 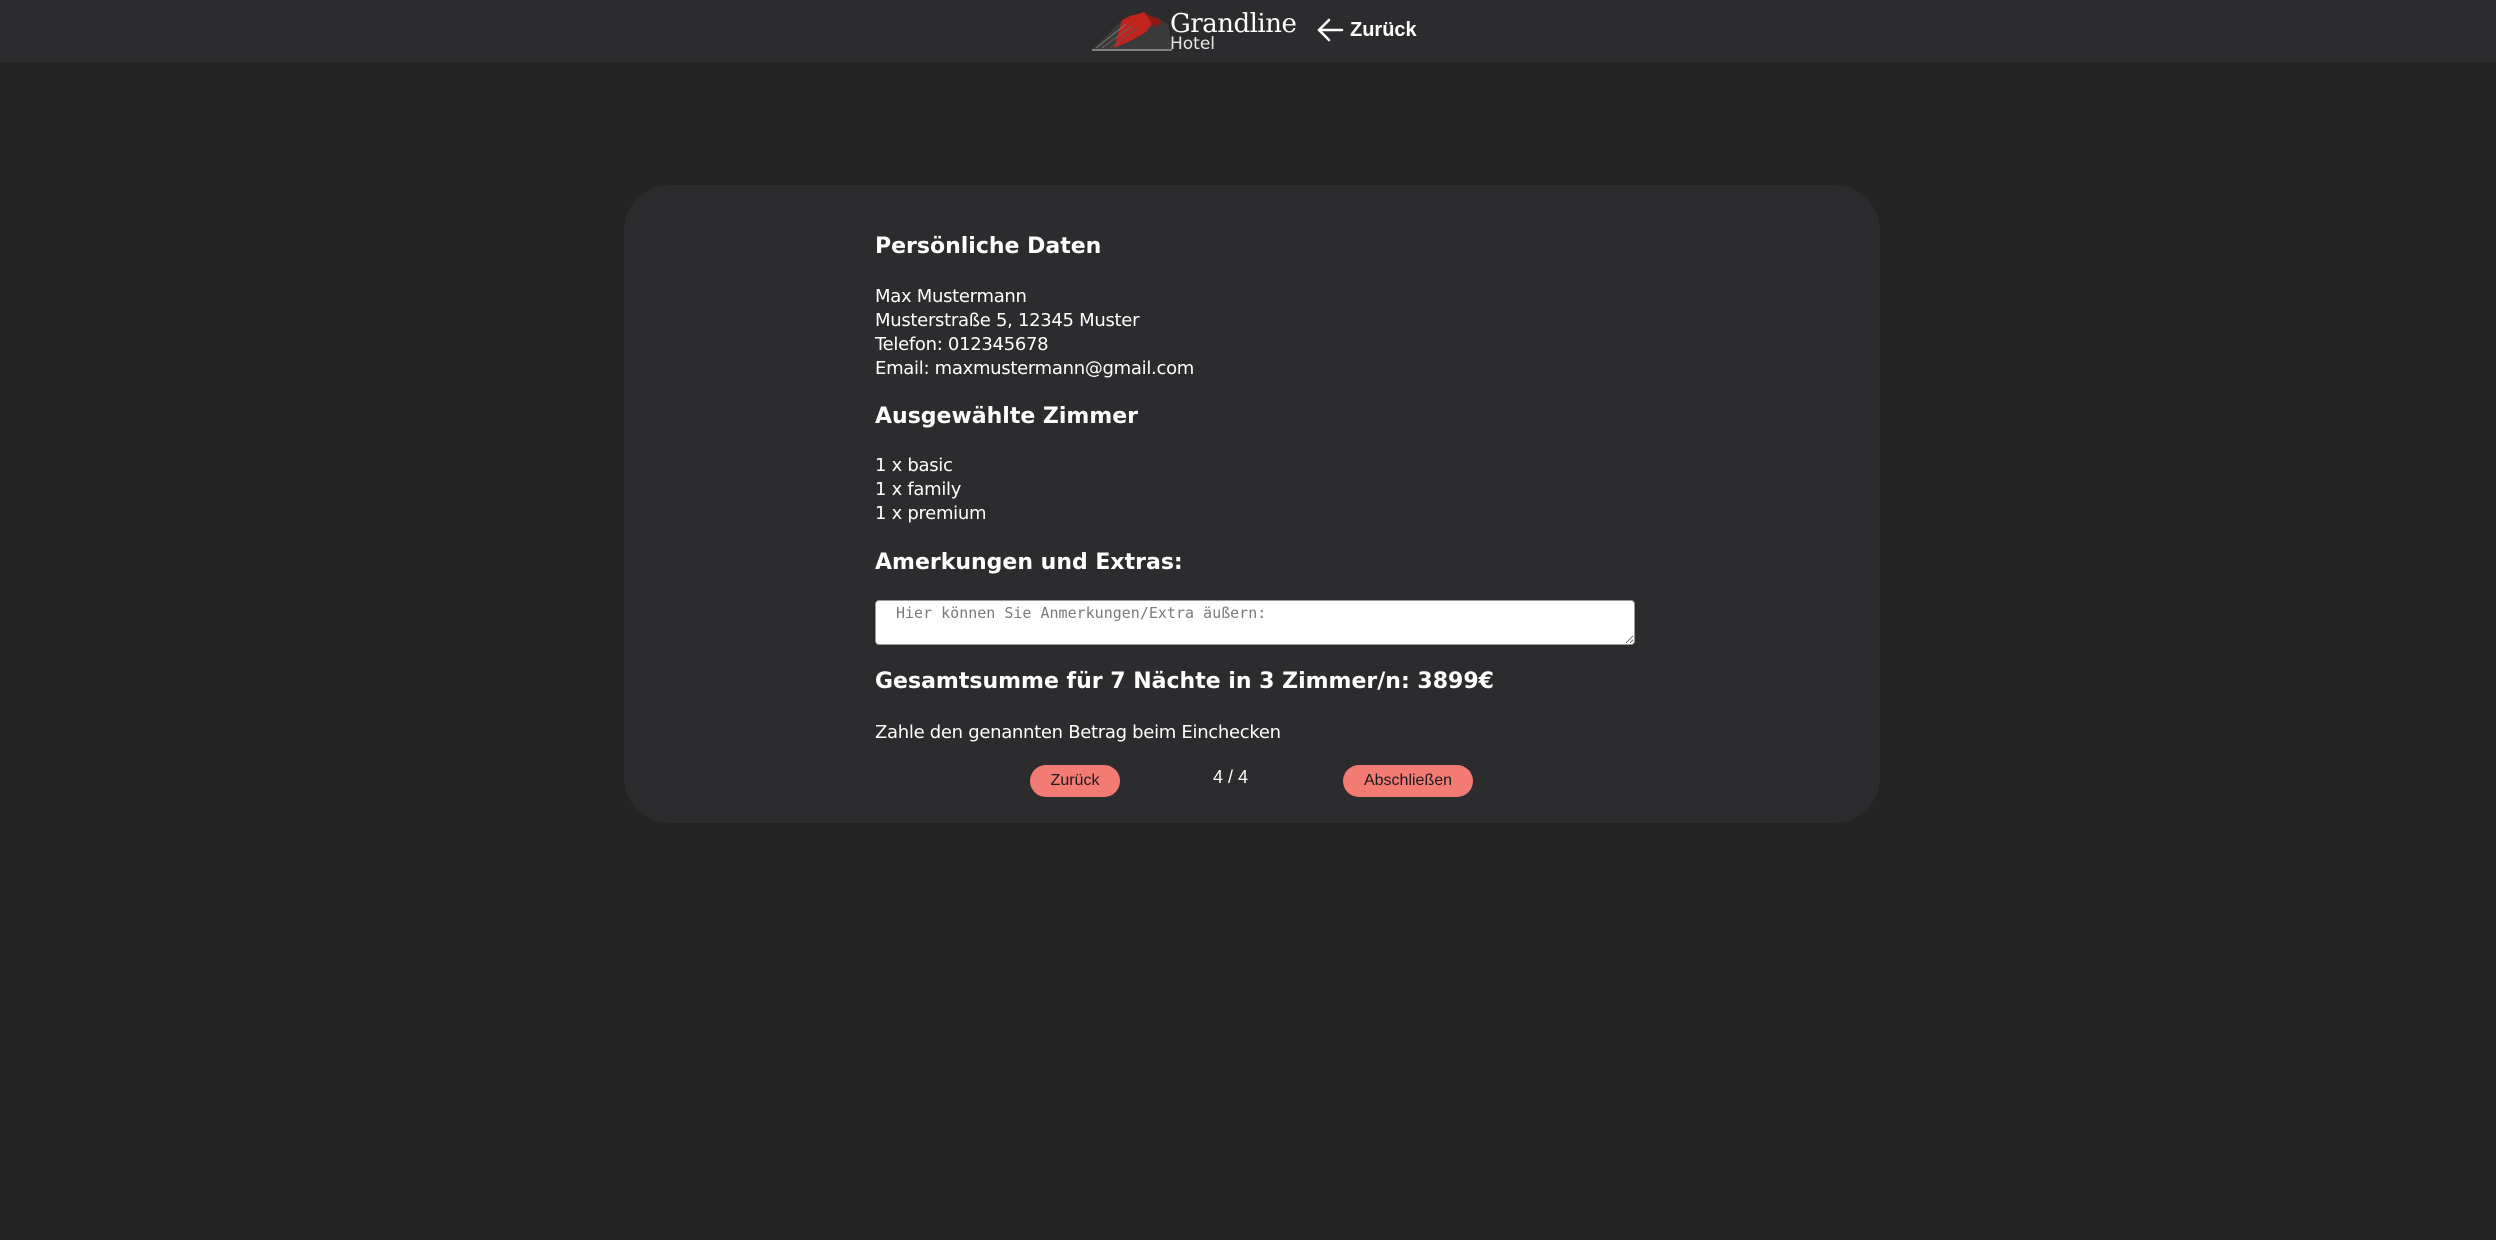 What do you see at coordinates (1383, 29) in the screenshot?
I see `header-back-label: Zurück` at bounding box center [1383, 29].